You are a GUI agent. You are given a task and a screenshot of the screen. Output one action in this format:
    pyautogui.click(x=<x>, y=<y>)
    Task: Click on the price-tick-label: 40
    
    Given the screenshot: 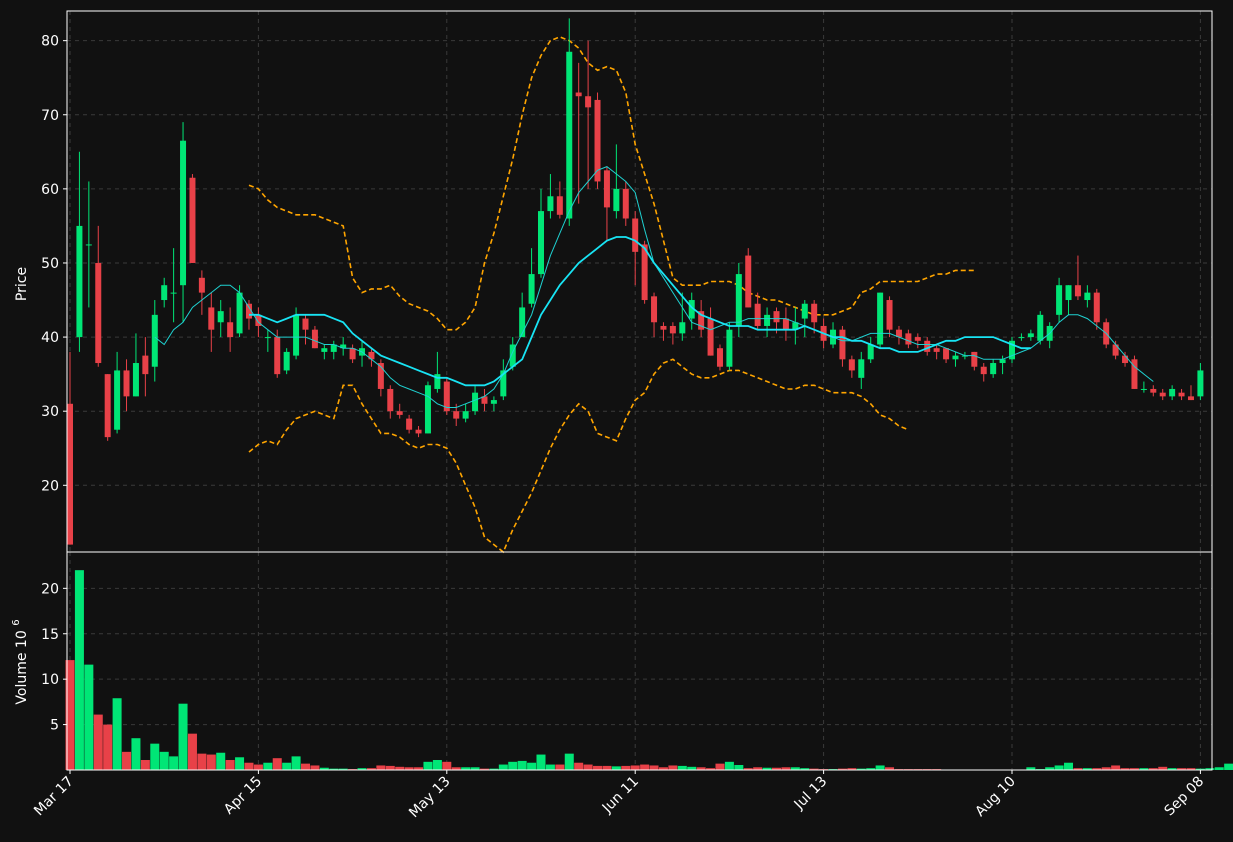 What is the action you would take?
    pyautogui.click(x=50, y=338)
    